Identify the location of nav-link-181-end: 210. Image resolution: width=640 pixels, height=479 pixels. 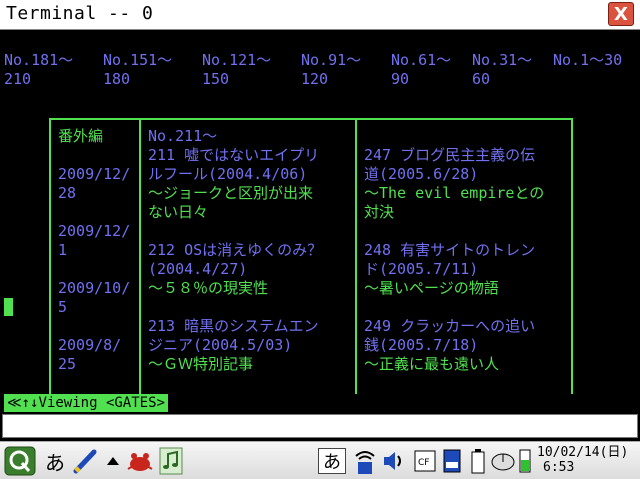
(17, 79).